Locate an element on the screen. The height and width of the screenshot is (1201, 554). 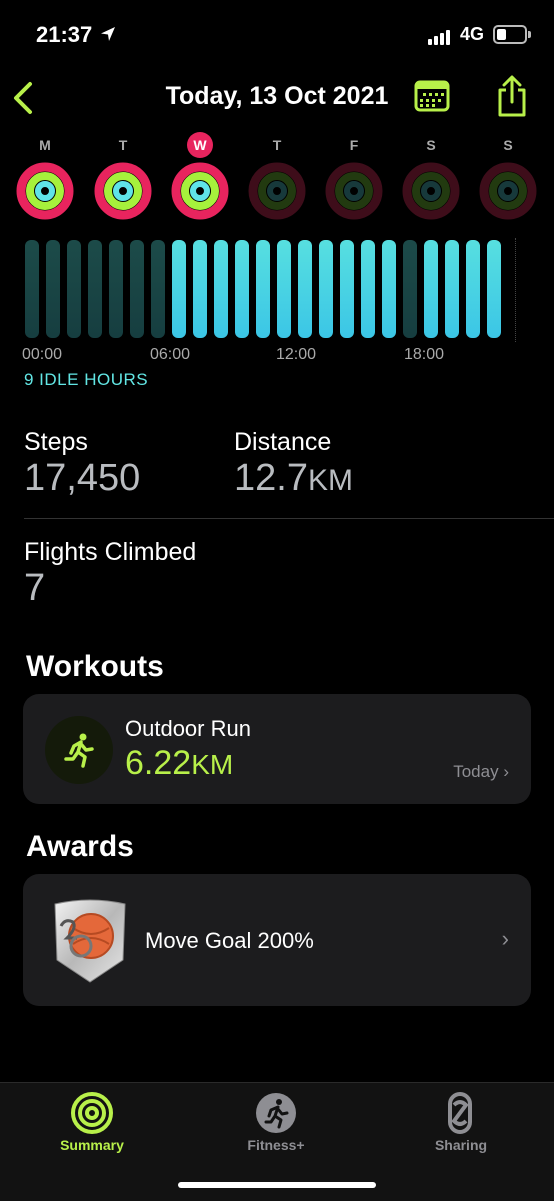
award-card: Move Goal 200% › is located at coordinates (277, 940).